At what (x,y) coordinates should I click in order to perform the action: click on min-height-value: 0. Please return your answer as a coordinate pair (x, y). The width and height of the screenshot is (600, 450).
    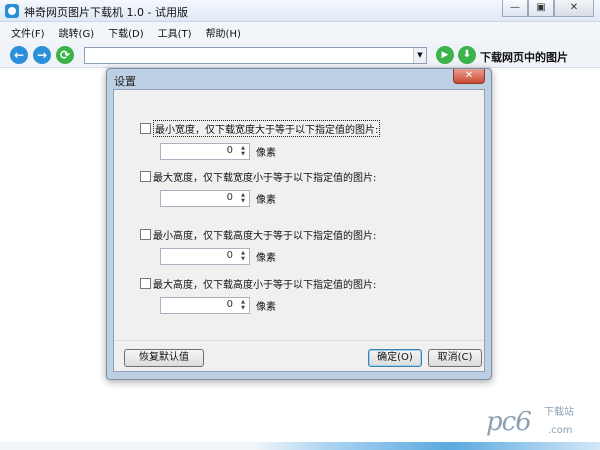
    Looking at the image, I should click on (229, 255).